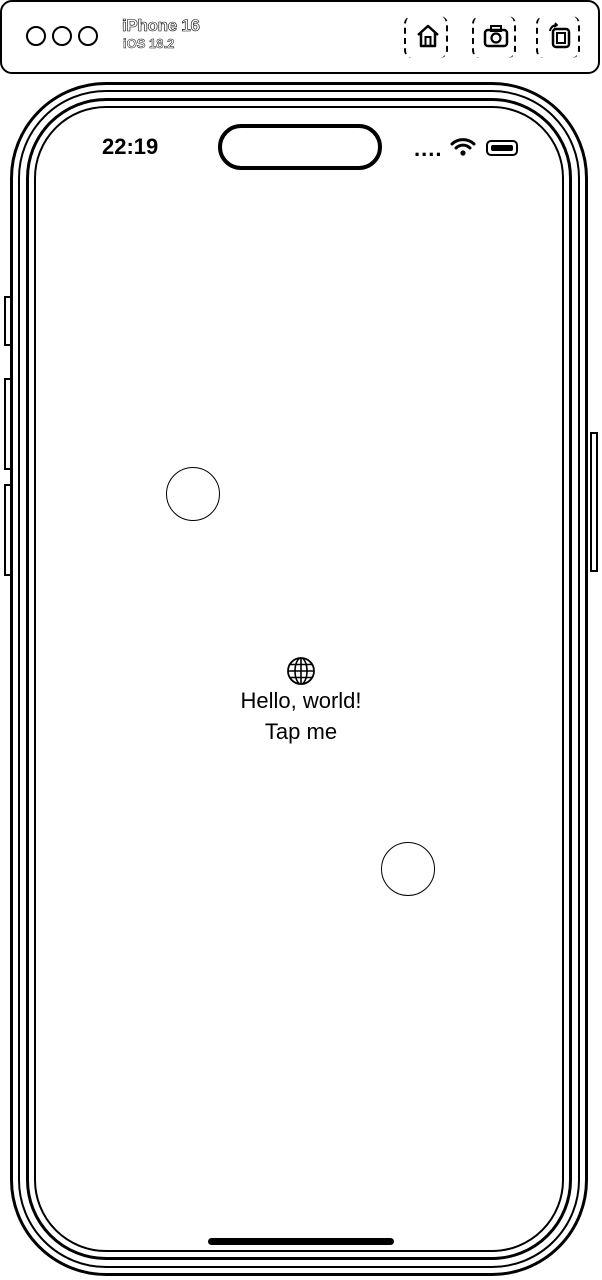 This screenshot has width=602, height=1280. Describe the element at coordinates (149, 43) in the screenshot. I see `device-os-version: iOS 18.2` at that location.